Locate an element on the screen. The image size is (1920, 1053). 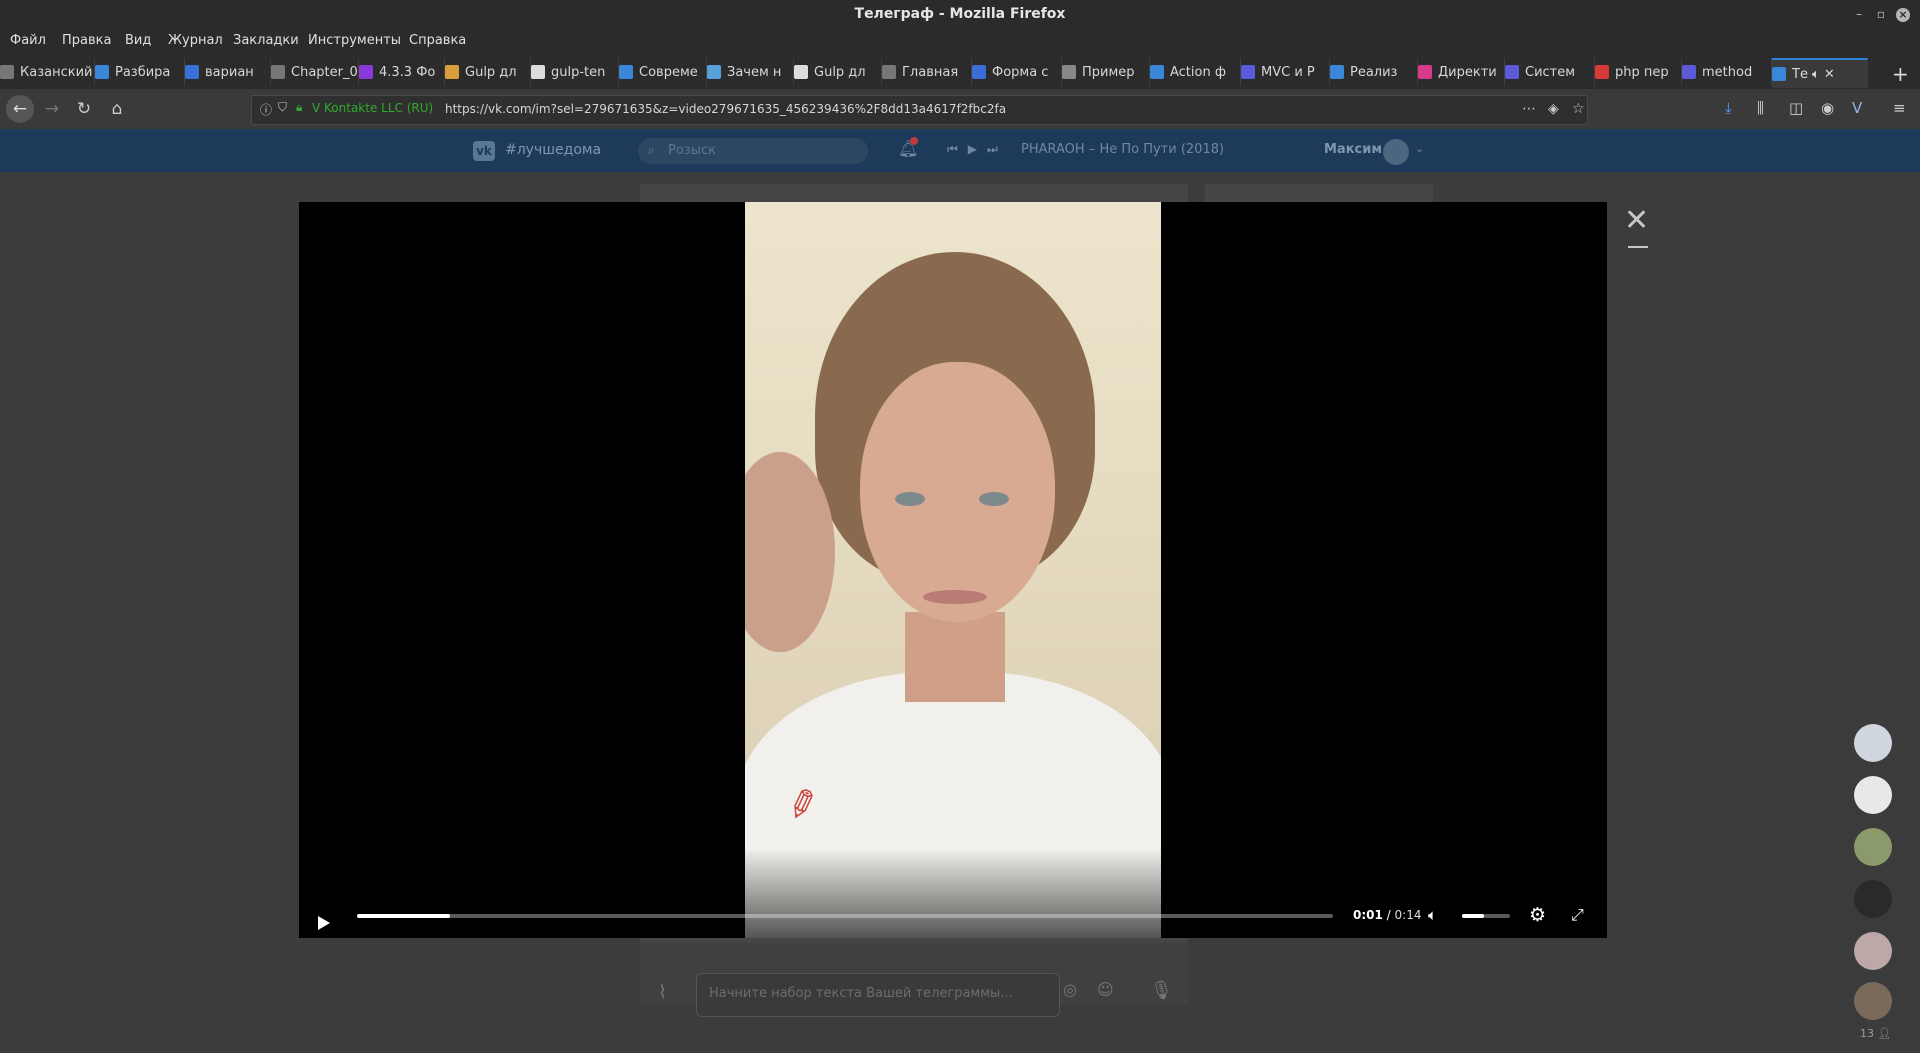
search-placeholder: Розыск is located at coordinates (692, 150).